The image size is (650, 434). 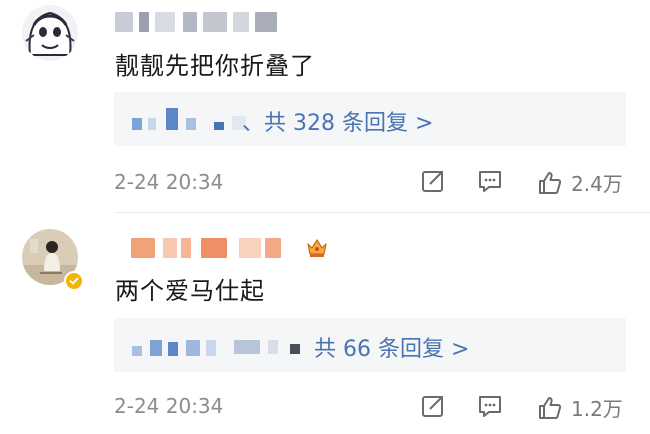 I want to click on avatar, so click(x=50, y=33).